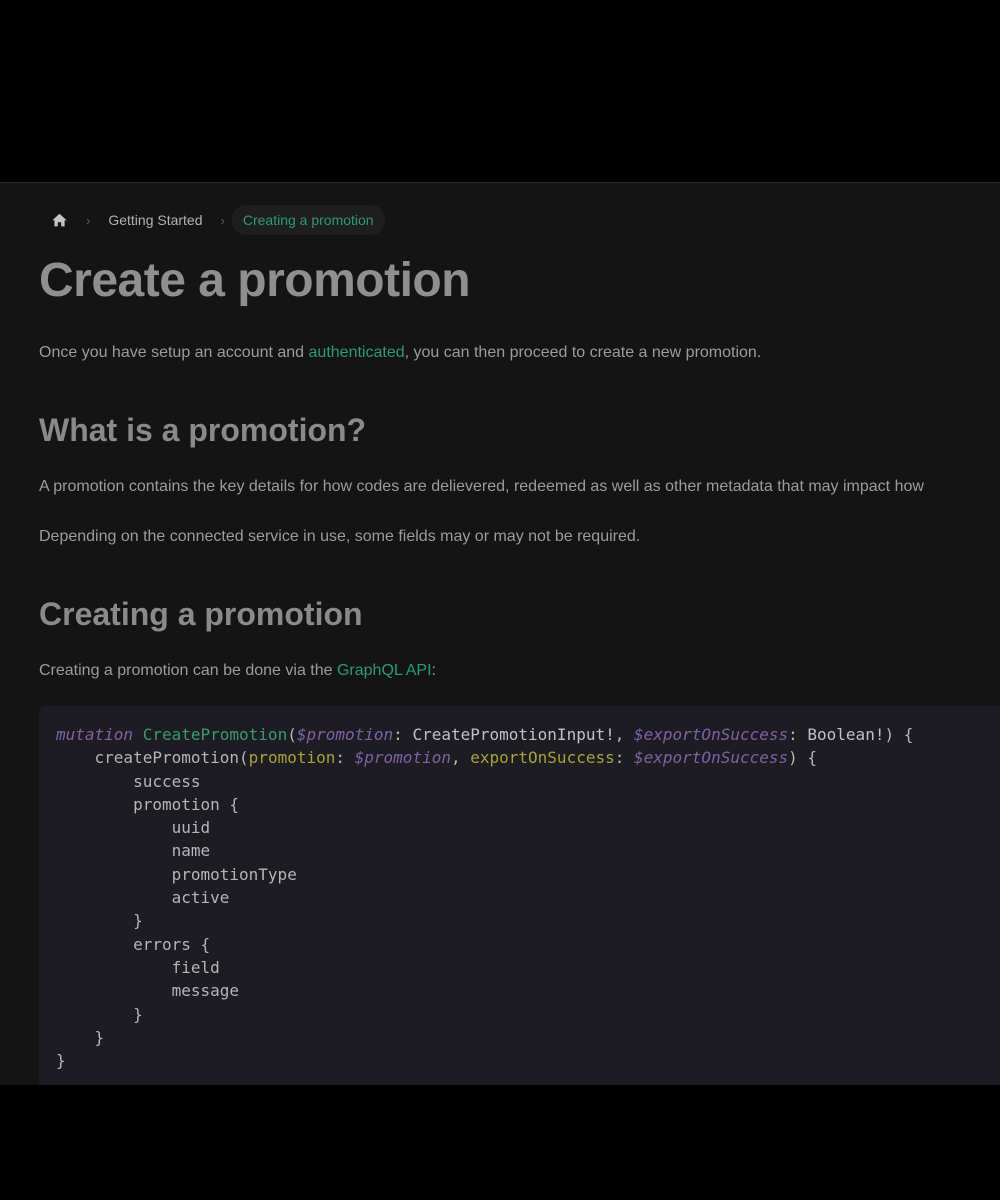 Image resolution: width=1000 pixels, height=1200 pixels. I want to click on code-field: createPromotion, so click(167, 758).